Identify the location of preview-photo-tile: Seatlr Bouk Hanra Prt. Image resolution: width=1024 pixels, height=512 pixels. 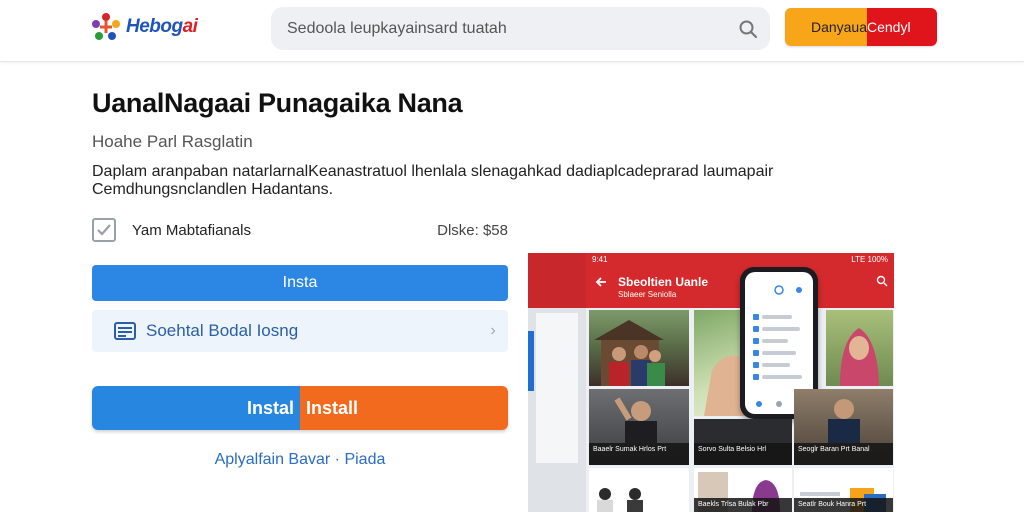
(843, 490).